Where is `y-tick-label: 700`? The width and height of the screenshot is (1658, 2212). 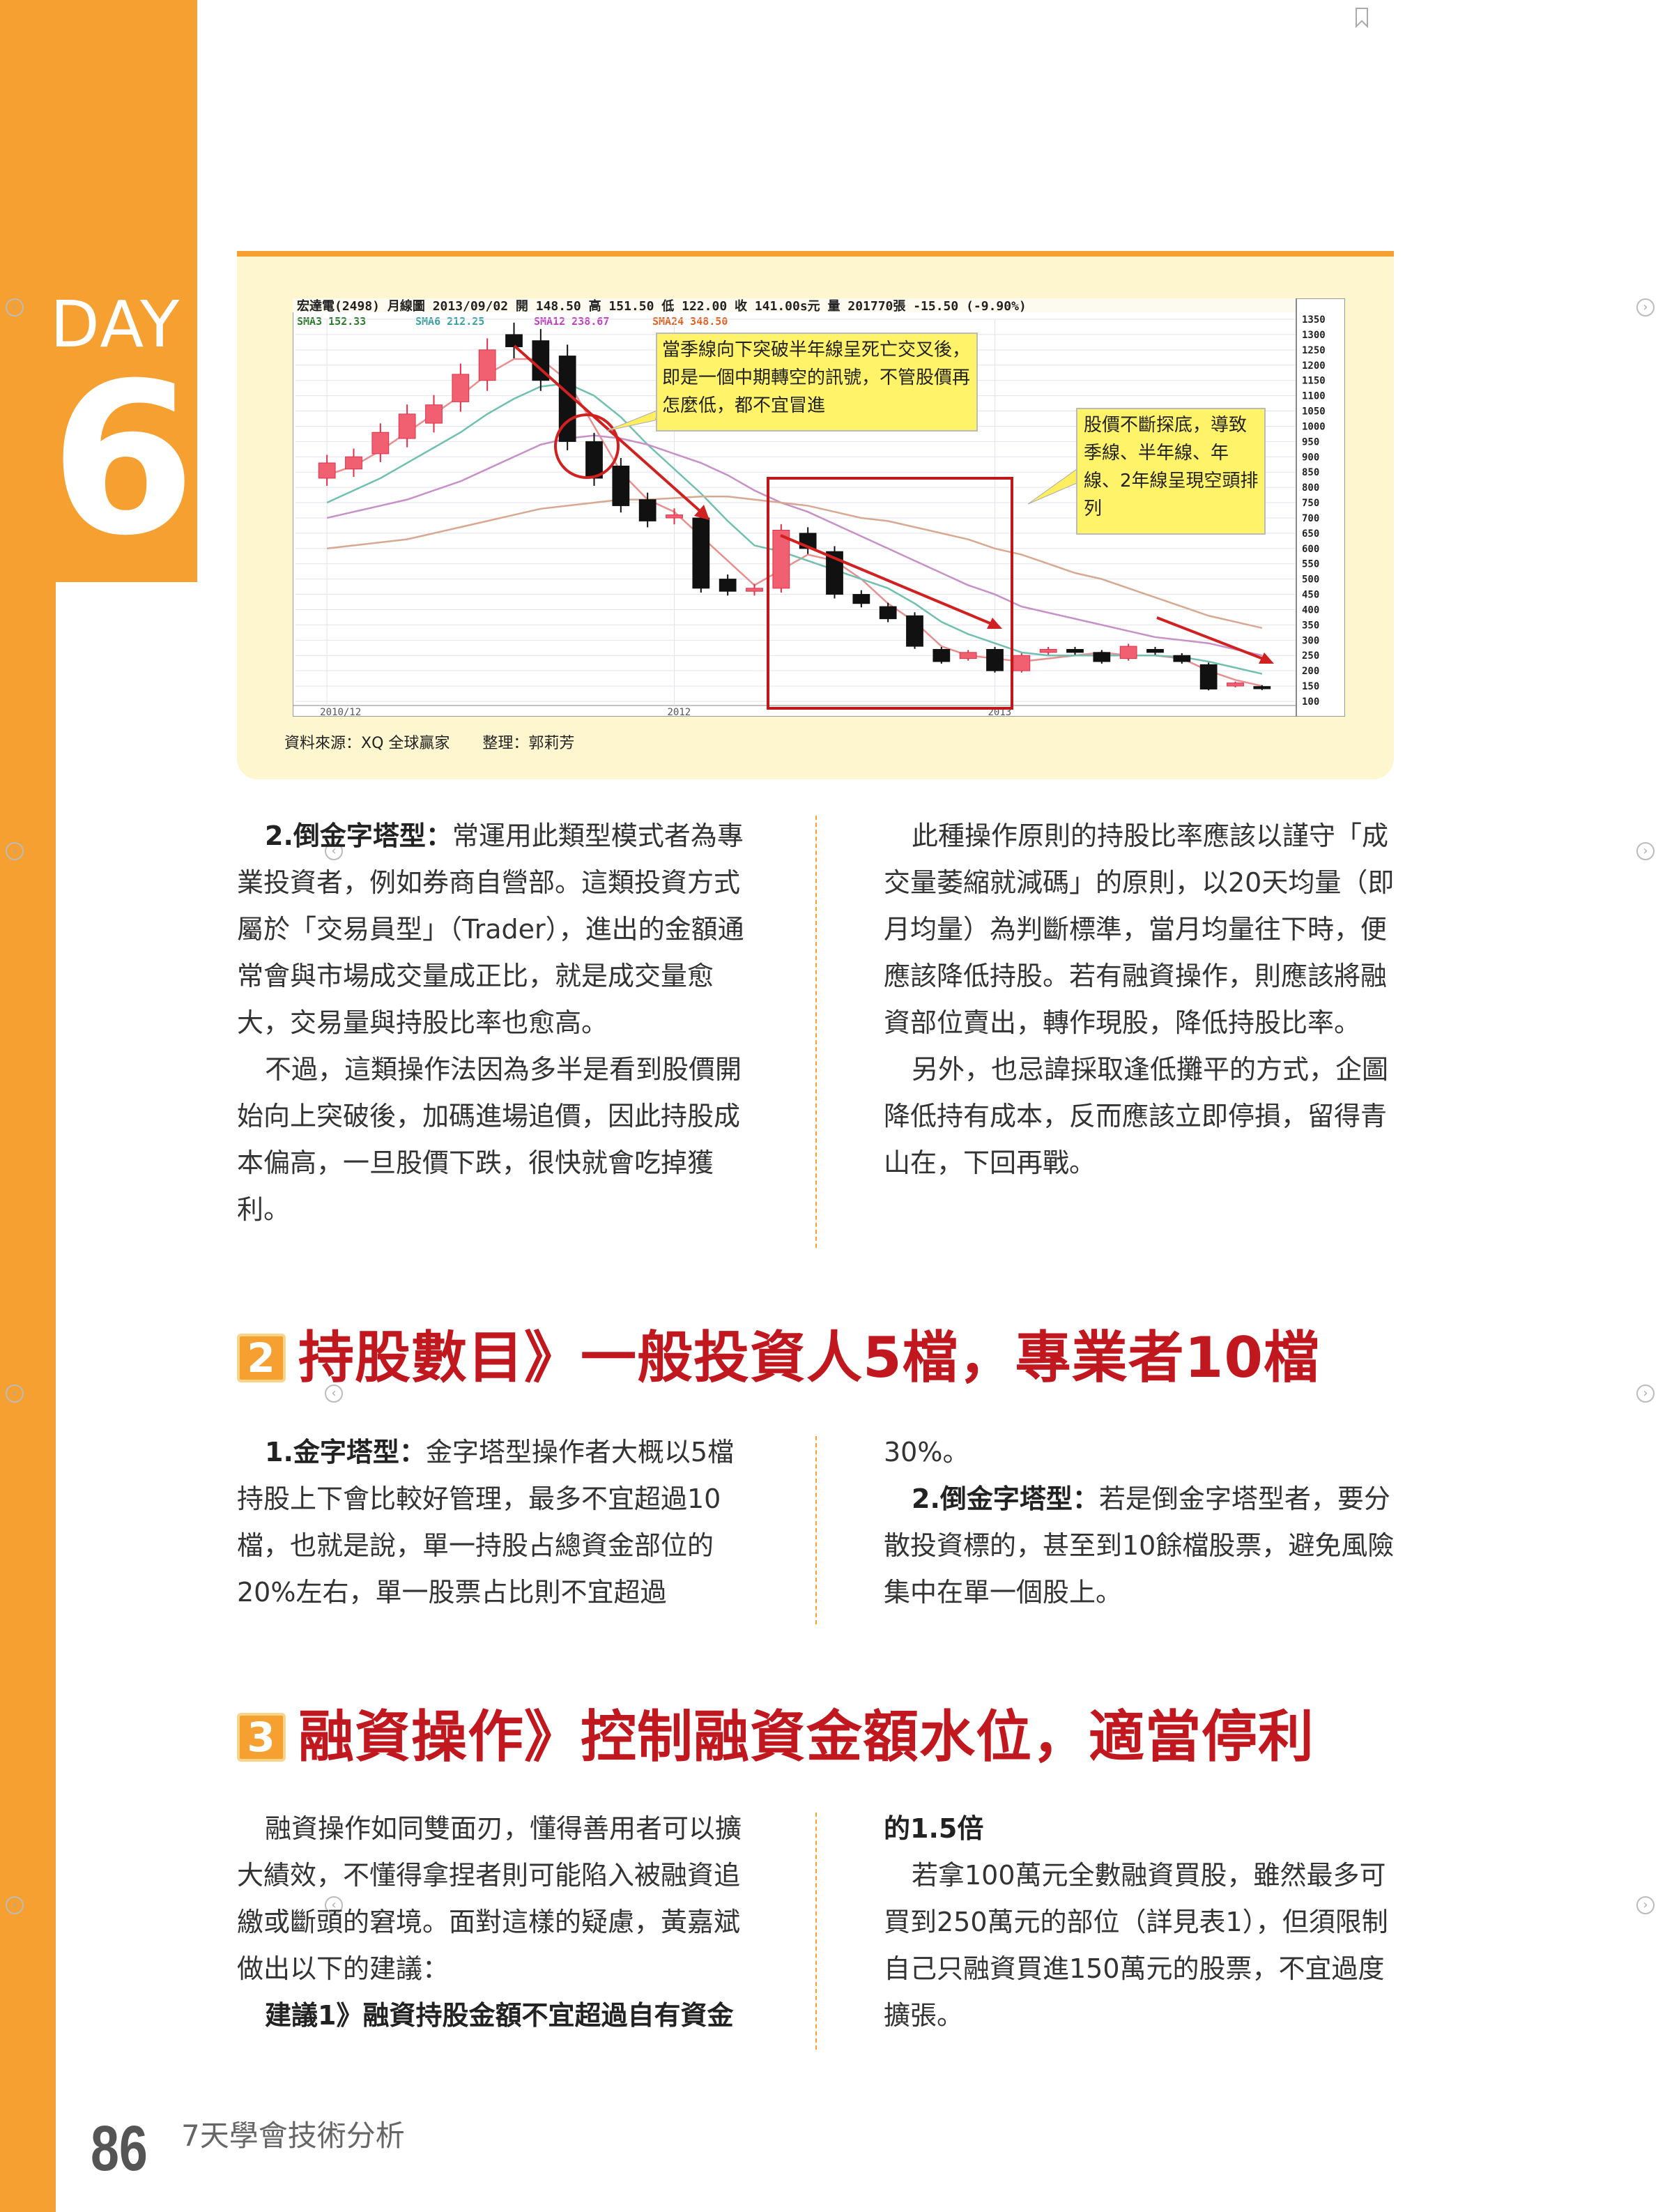 y-tick-label: 700 is located at coordinates (1311, 518).